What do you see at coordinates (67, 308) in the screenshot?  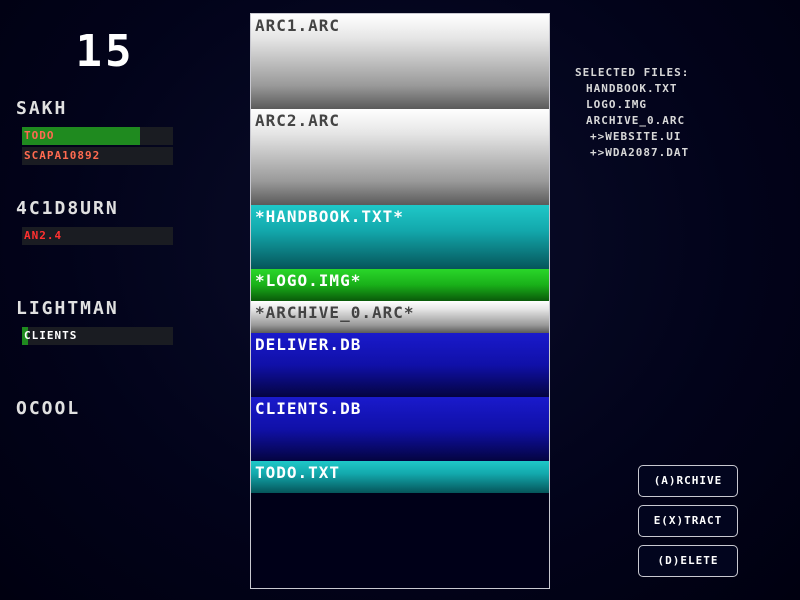 I see `player-name-3: LIGHTMAN` at bounding box center [67, 308].